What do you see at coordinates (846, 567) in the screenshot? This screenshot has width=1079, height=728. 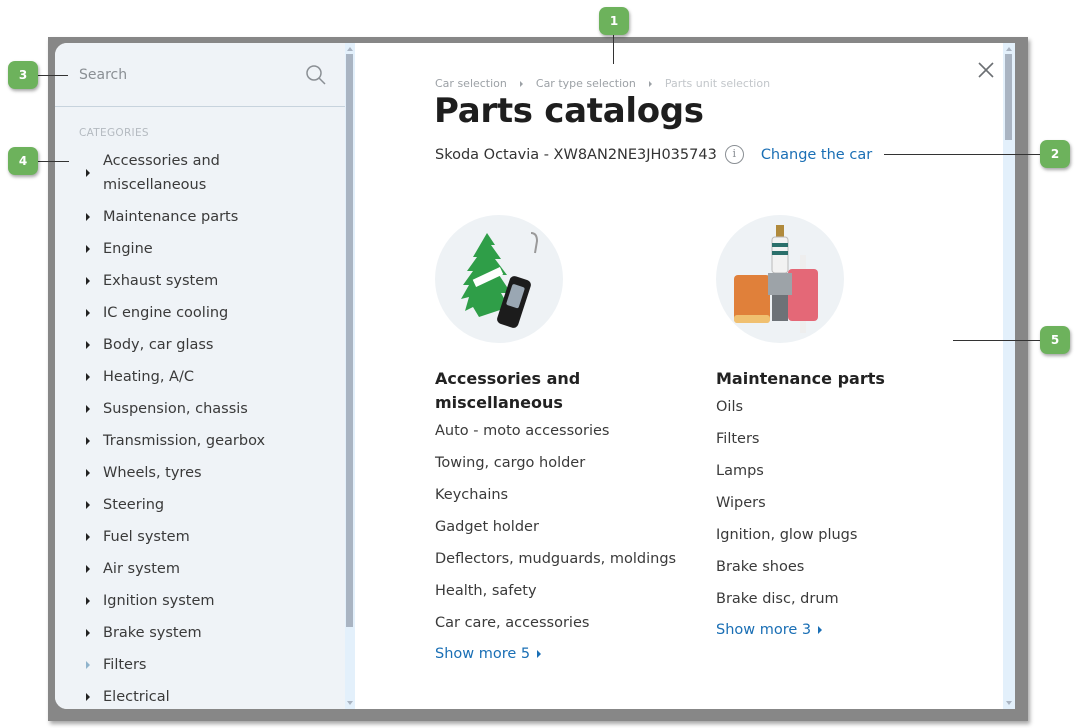 I see `subcategory-link: Brake shoes` at bounding box center [846, 567].